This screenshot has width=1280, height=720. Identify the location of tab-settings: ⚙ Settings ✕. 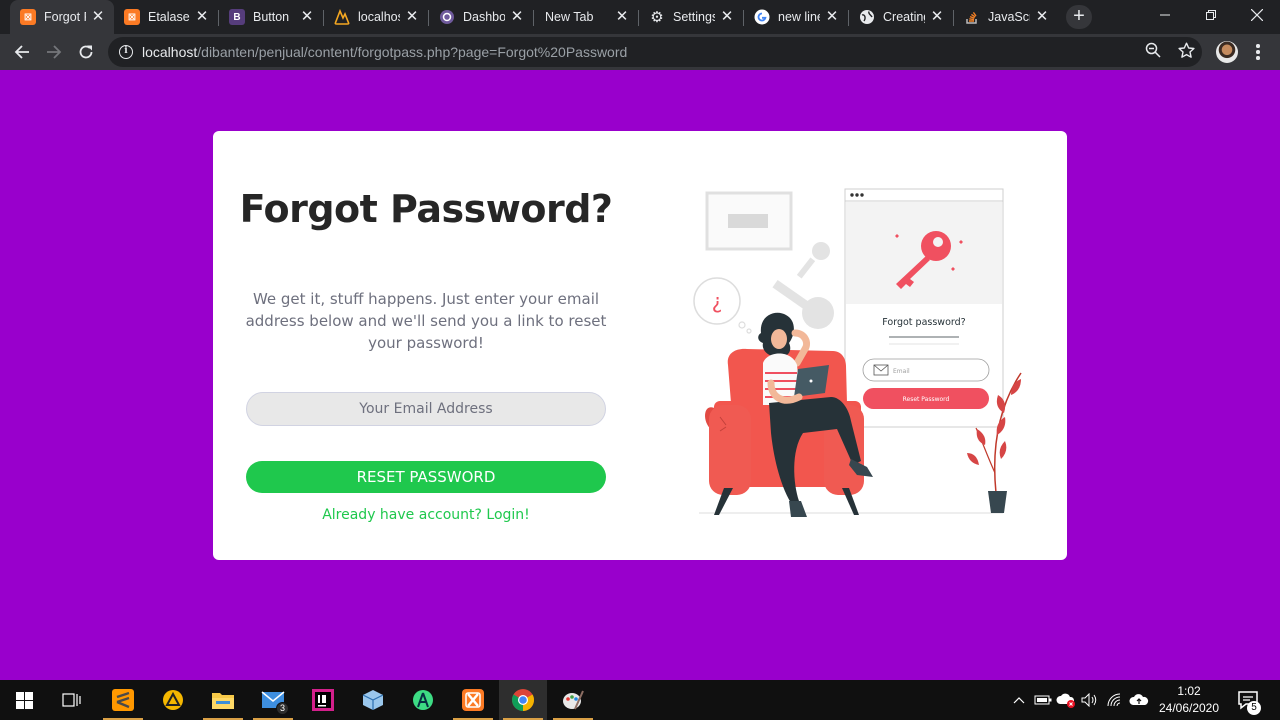
(691, 17).